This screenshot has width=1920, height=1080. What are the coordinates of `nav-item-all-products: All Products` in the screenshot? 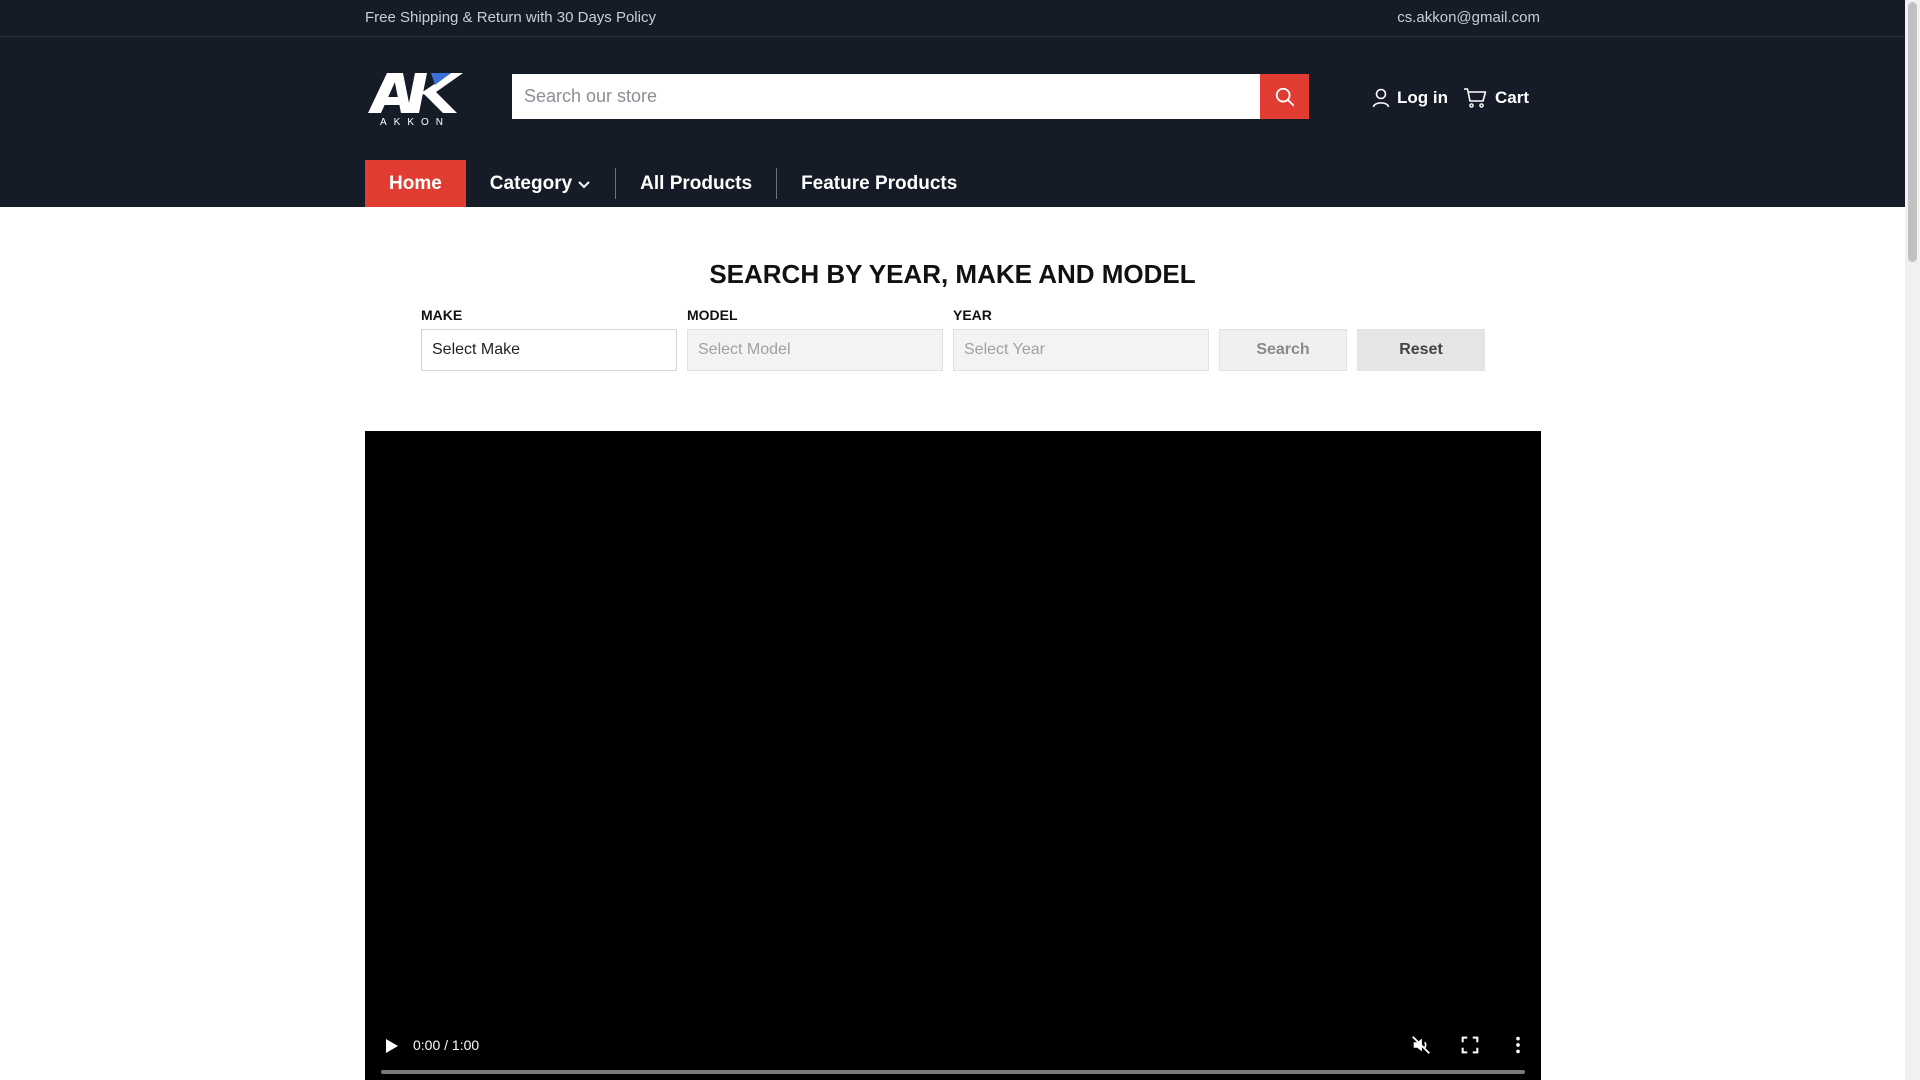 It's located at (696, 183).